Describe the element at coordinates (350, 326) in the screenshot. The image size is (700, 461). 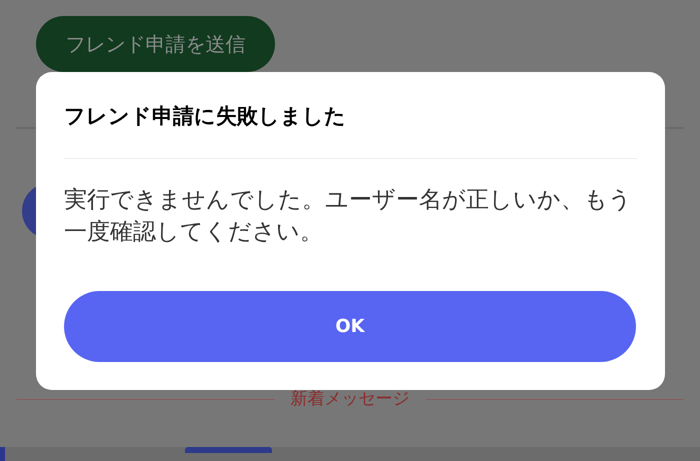
I see `ok-button: OK` at that location.